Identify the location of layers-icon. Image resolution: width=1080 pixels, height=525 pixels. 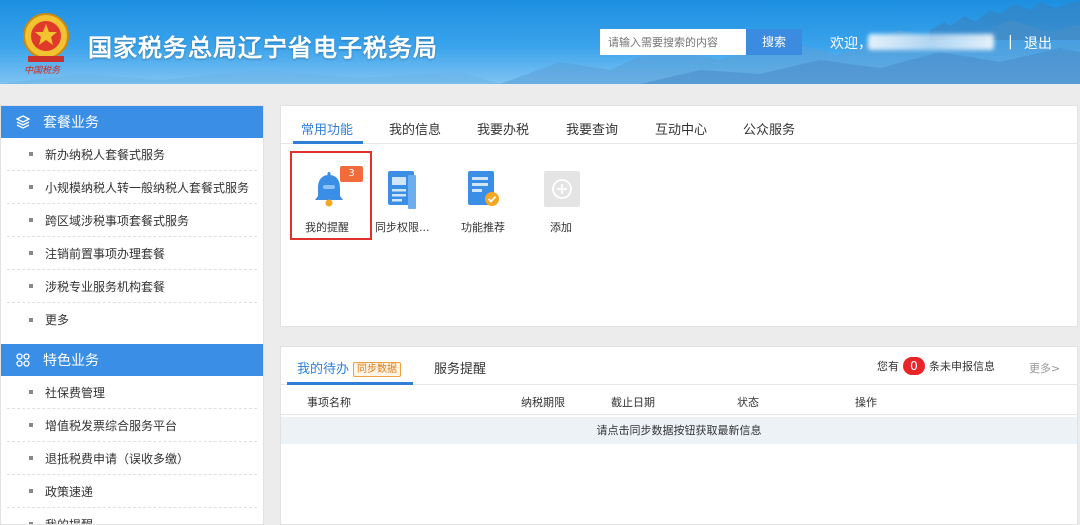
(23, 122).